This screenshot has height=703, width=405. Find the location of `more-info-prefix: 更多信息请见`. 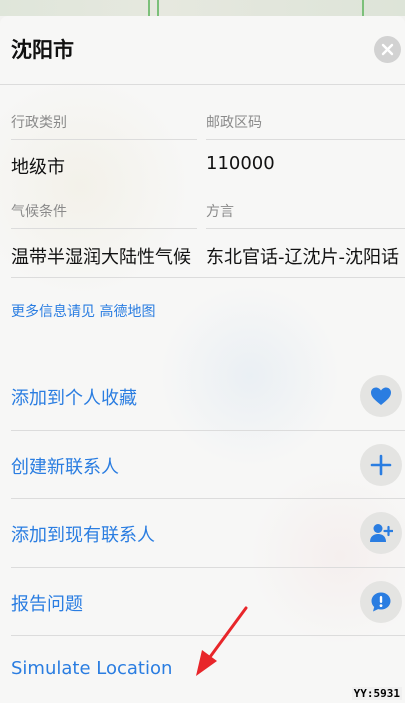

more-info-prefix: 更多信息请见 is located at coordinates (53, 312).